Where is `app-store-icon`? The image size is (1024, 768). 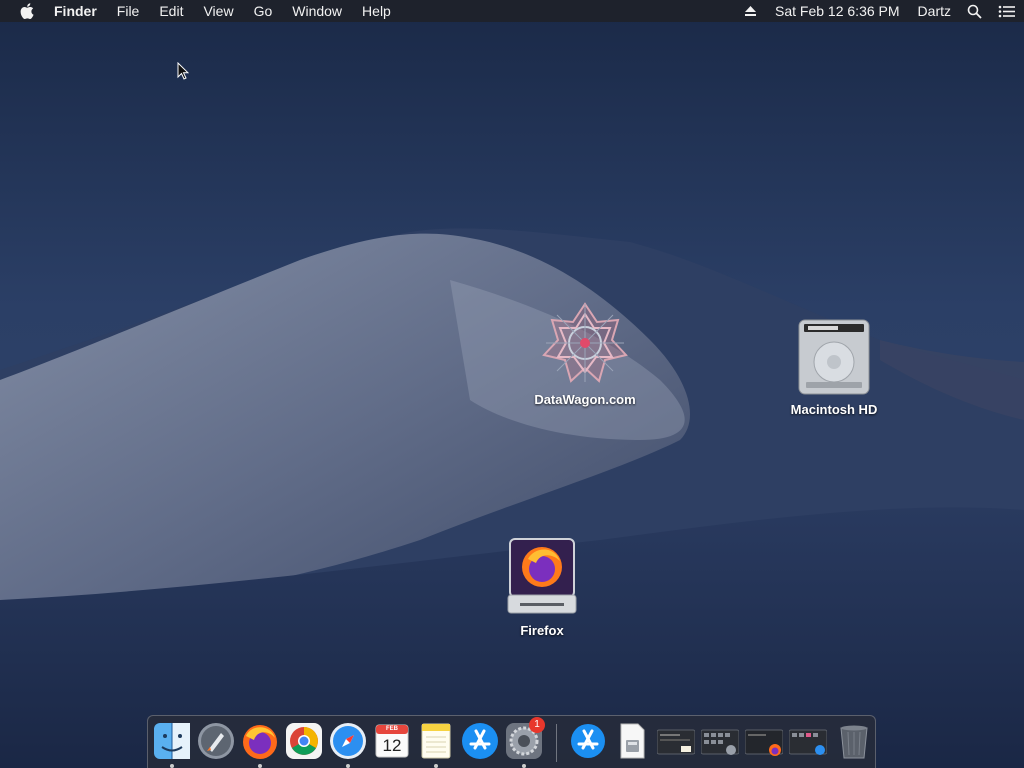
app-store-icon is located at coordinates (480, 741).